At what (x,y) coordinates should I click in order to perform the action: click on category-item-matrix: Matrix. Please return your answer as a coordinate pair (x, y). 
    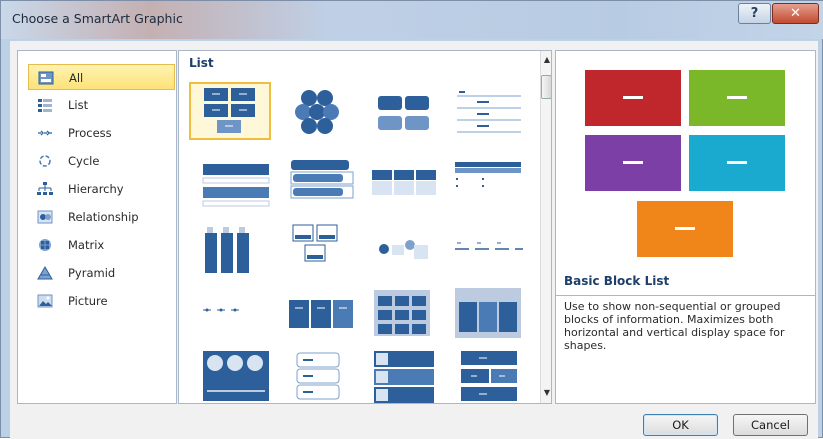
    Looking at the image, I should click on (101, 245).